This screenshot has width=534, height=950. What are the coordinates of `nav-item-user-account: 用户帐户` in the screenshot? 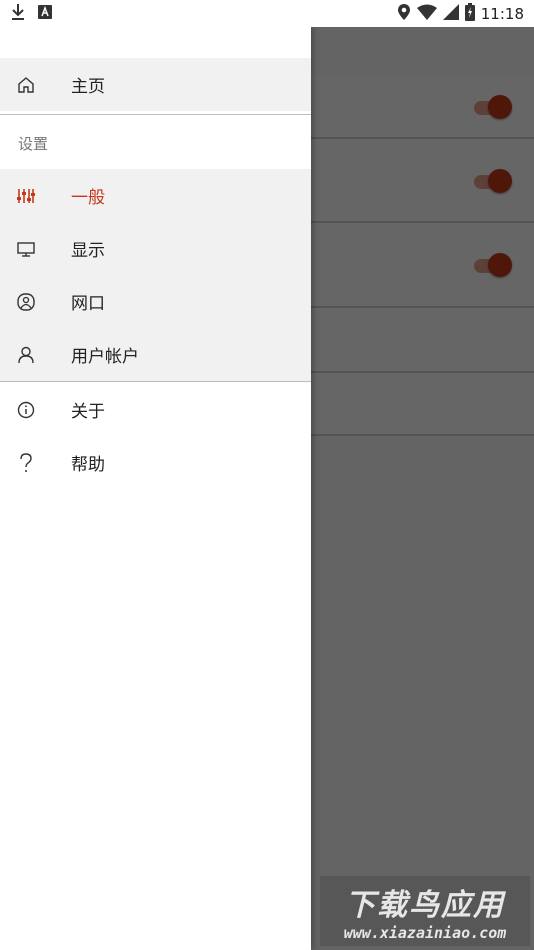 It's located at (155, 354).